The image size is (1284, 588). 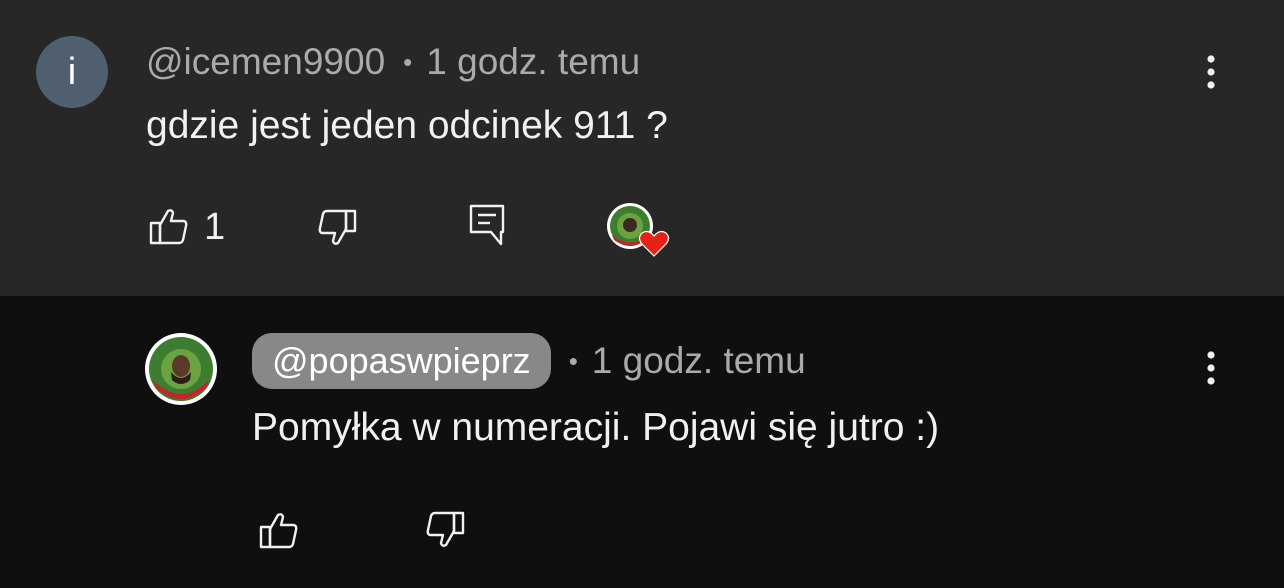 I want to click on reply-timestamp: 1 godz. temu, so click(x=699, y=361).